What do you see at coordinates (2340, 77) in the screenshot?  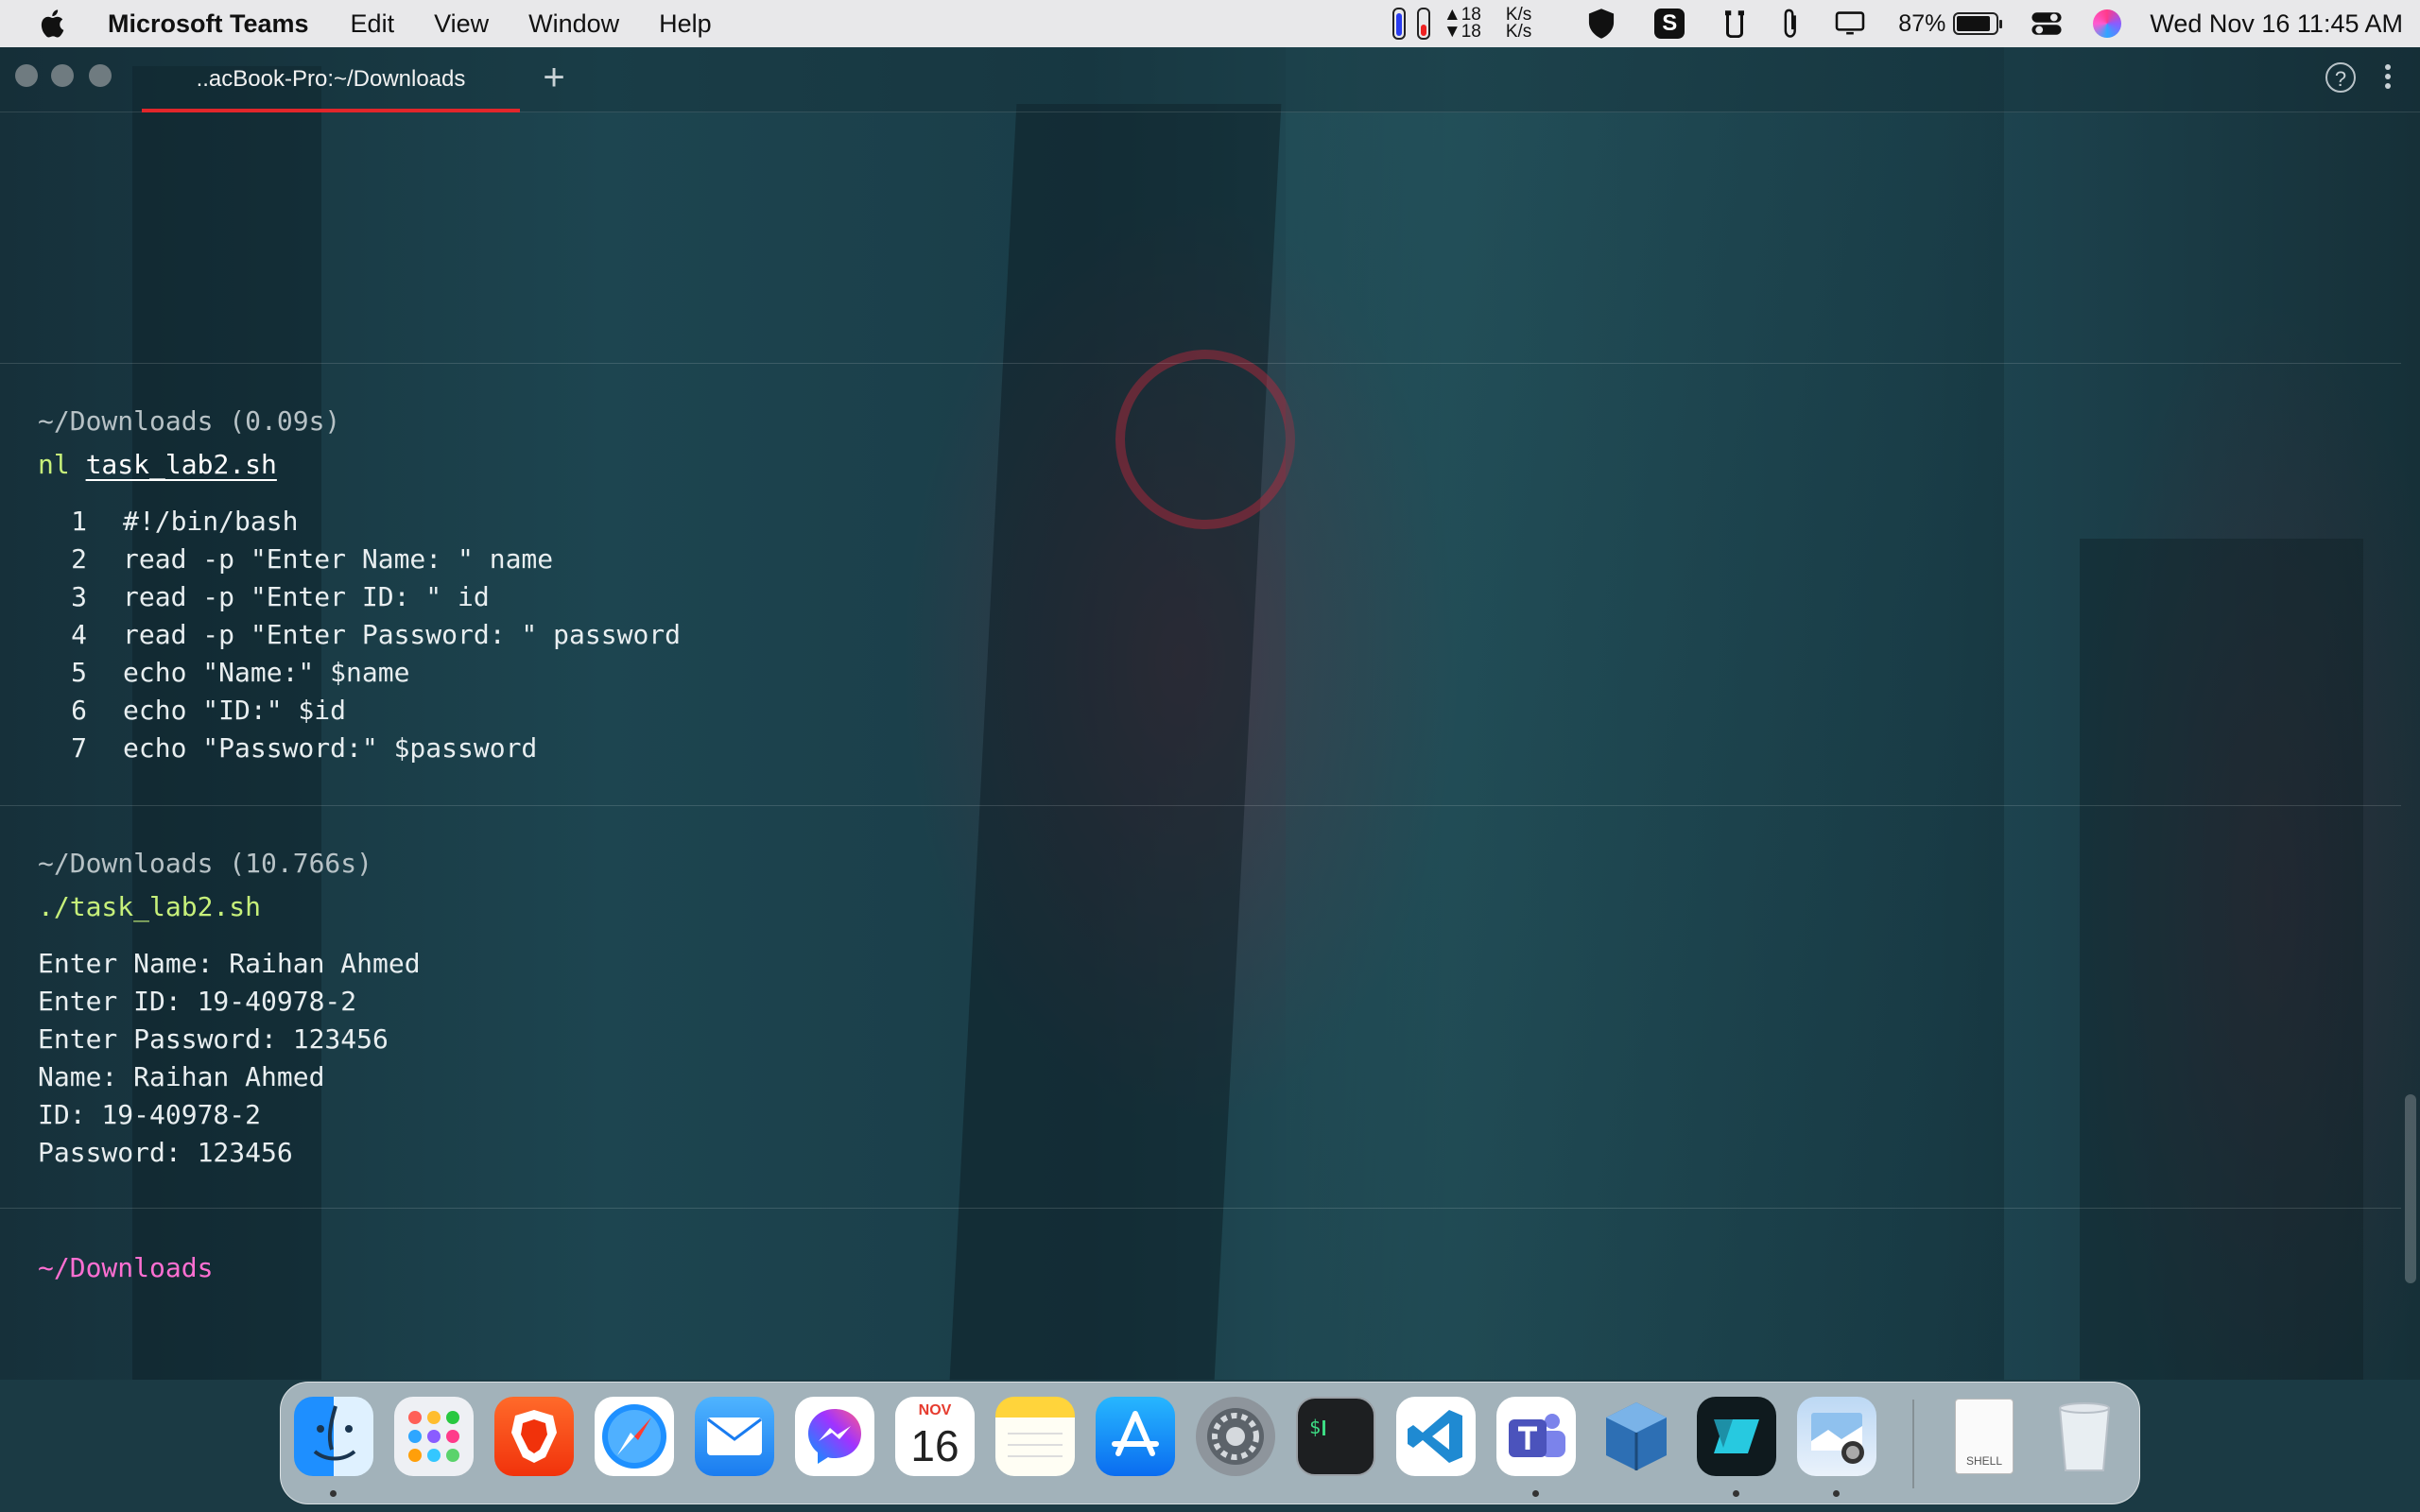 I see `help-button: ?` at bounding box center [2340, 77].